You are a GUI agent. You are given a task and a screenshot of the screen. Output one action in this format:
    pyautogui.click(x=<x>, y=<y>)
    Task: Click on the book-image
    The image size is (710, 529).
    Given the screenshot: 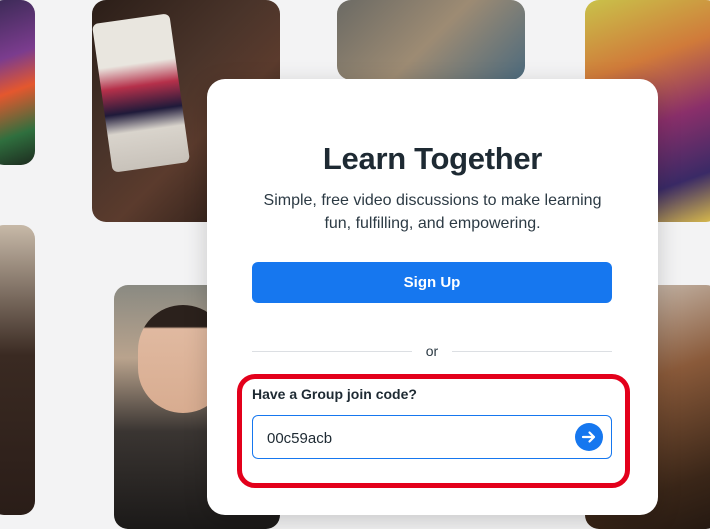 What is the action you would take?
    pyautogui.click(x=141, y=93)
    